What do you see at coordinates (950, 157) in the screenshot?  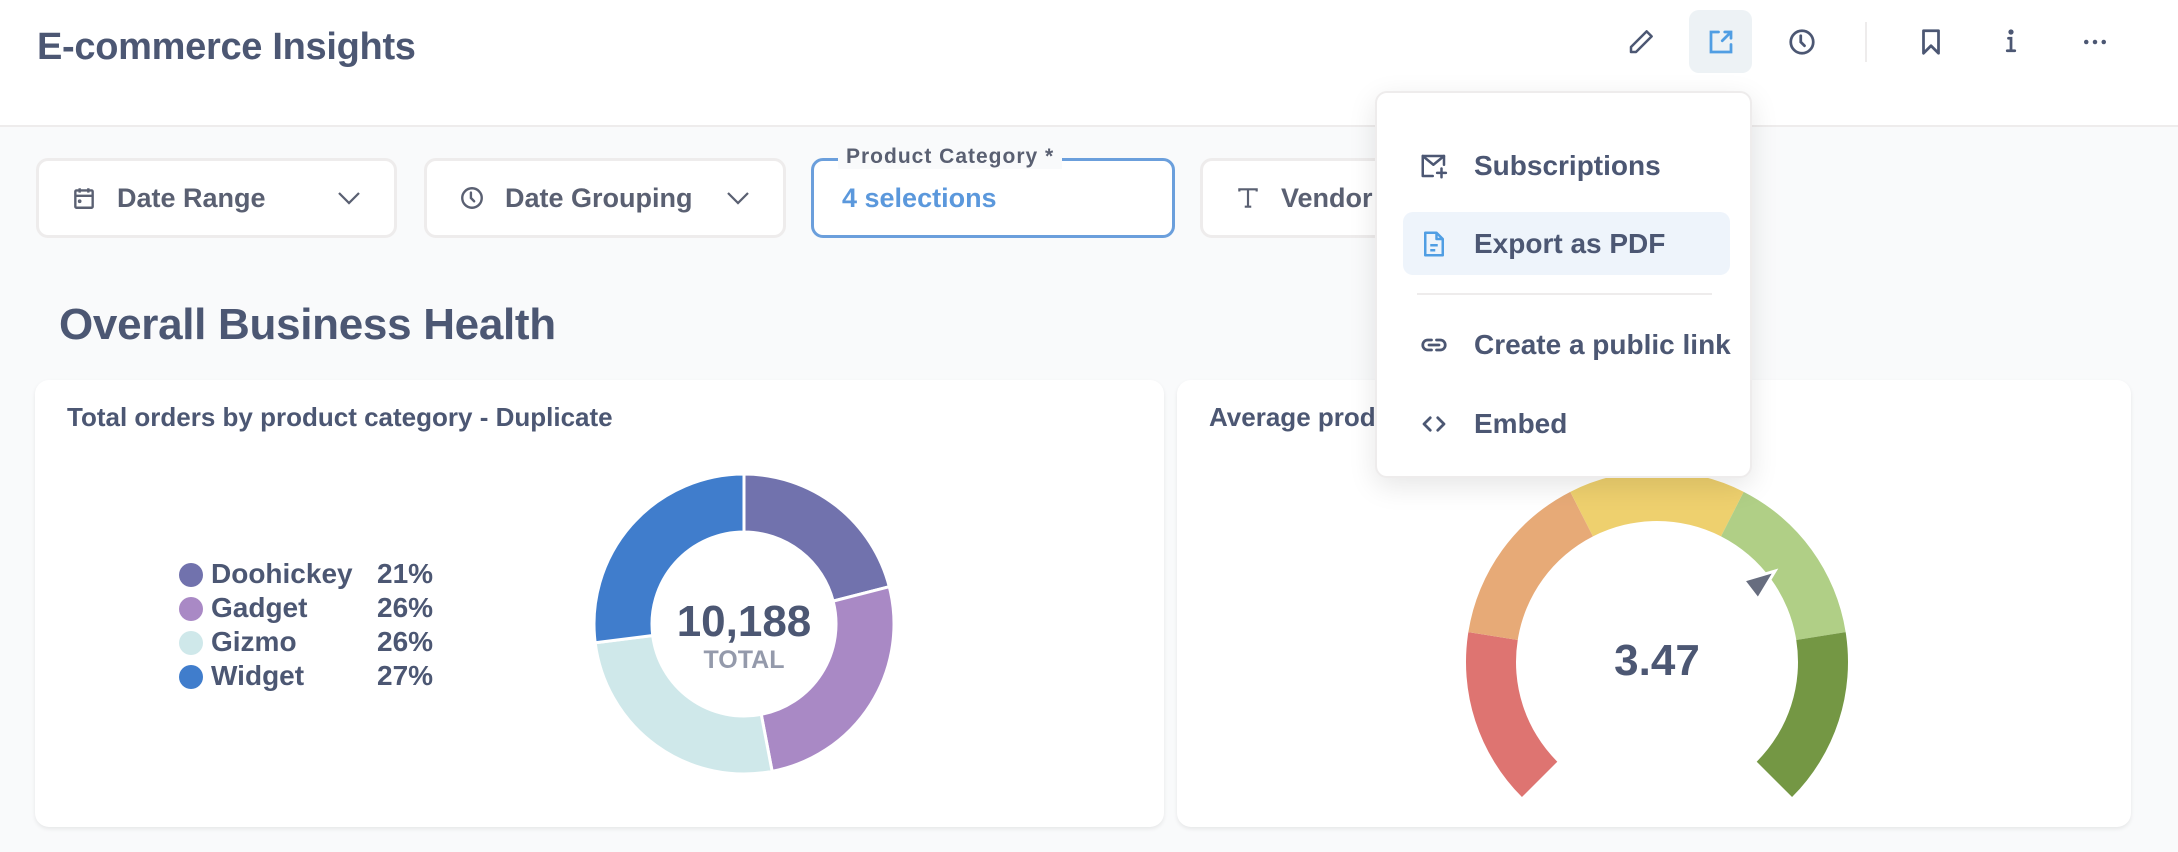 I see `filter-label: Product Category *` at bounding box center [950, 157].